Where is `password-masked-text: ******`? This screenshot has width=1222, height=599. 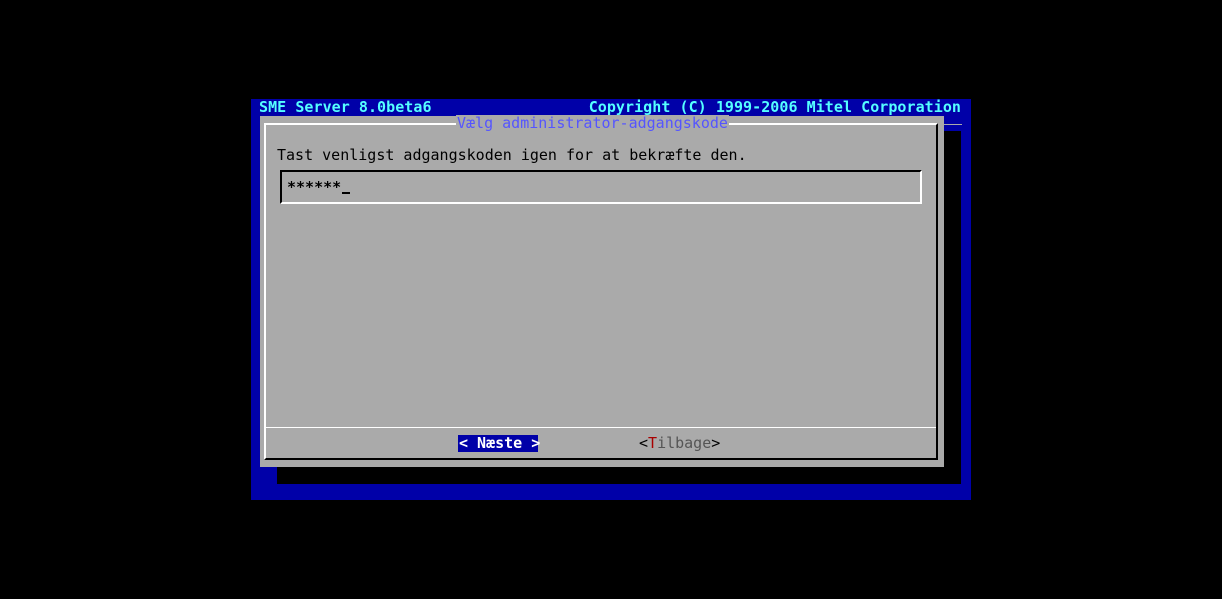 password-masked-text: ****** is located at coordinates (314, 187).